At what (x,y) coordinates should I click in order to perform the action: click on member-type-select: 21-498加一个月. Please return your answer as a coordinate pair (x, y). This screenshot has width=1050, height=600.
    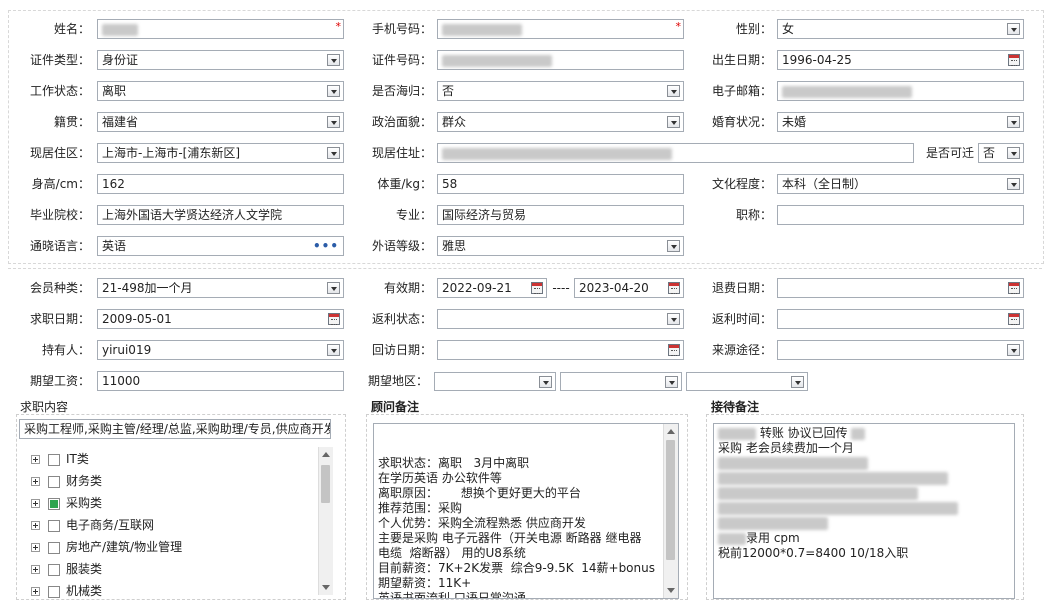
    Looking at the image, I should click on (220, 288).